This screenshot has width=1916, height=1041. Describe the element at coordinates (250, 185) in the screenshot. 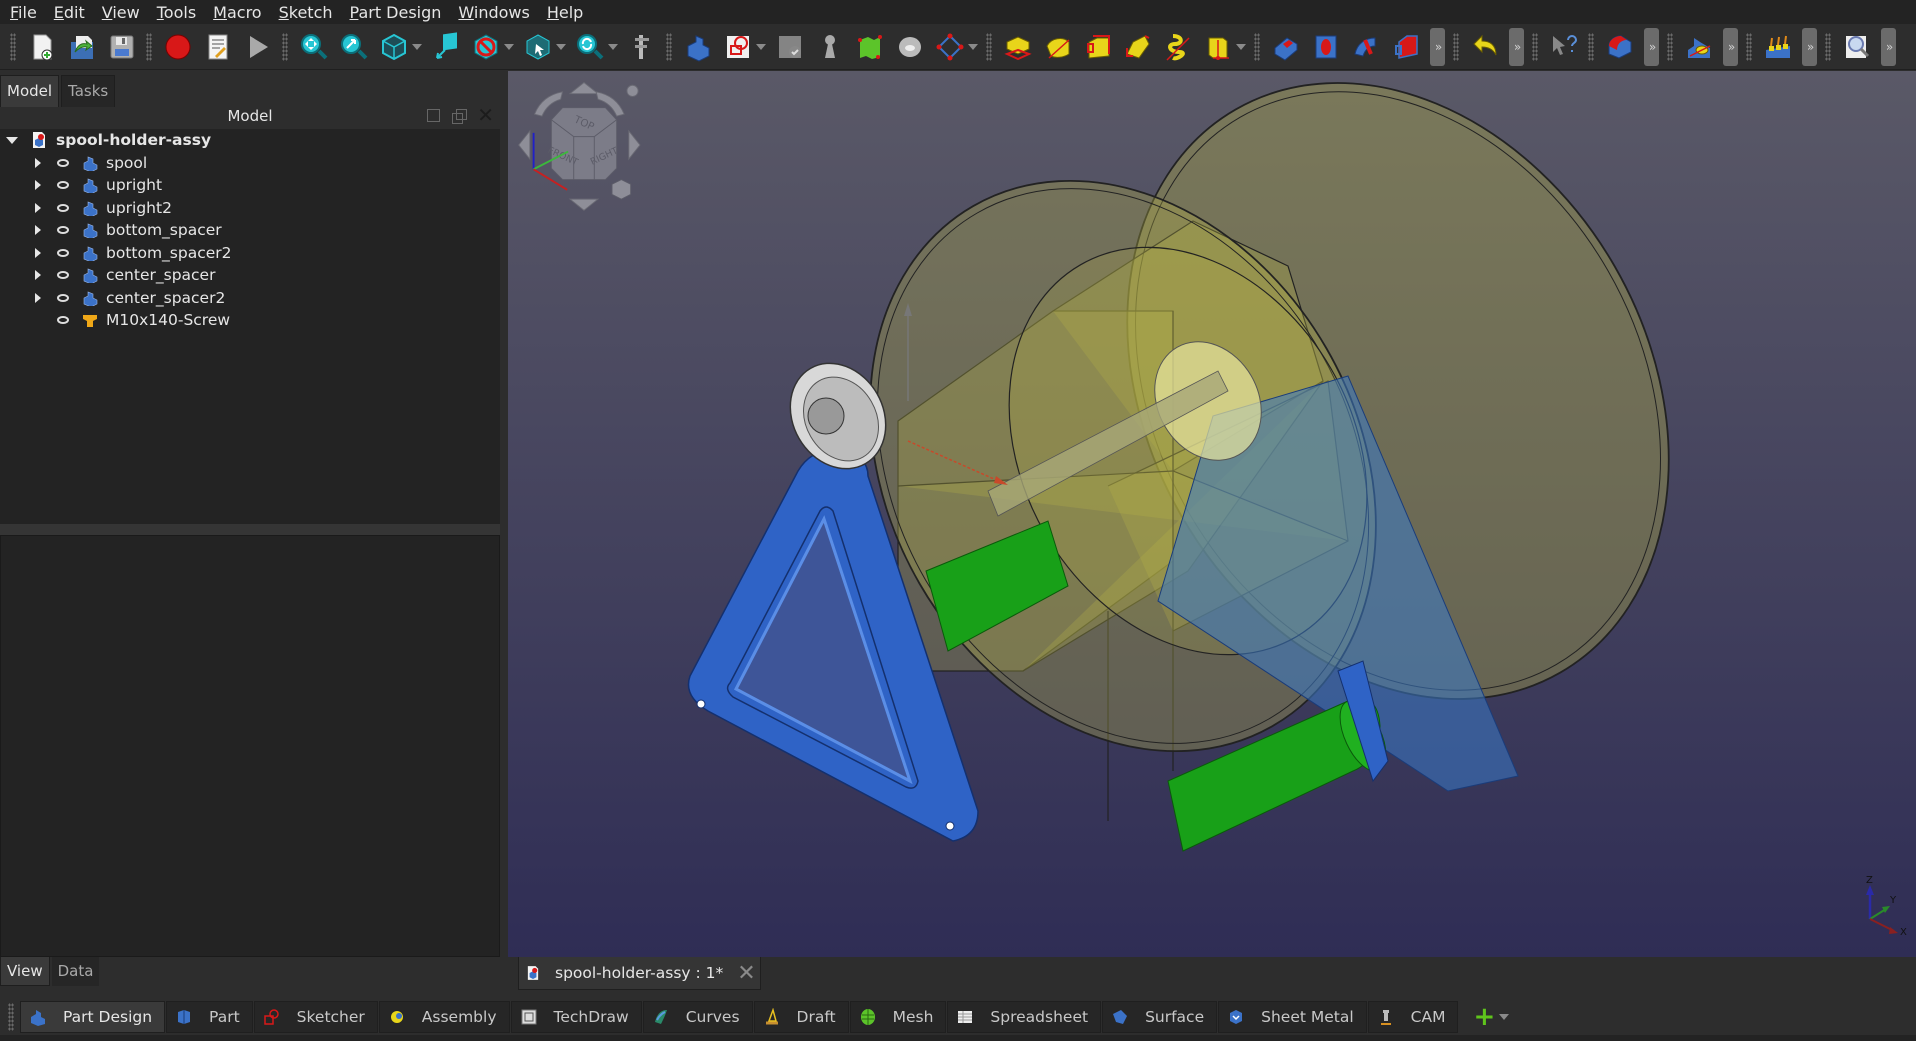

I see `tree-item-upright: upright` at that location.